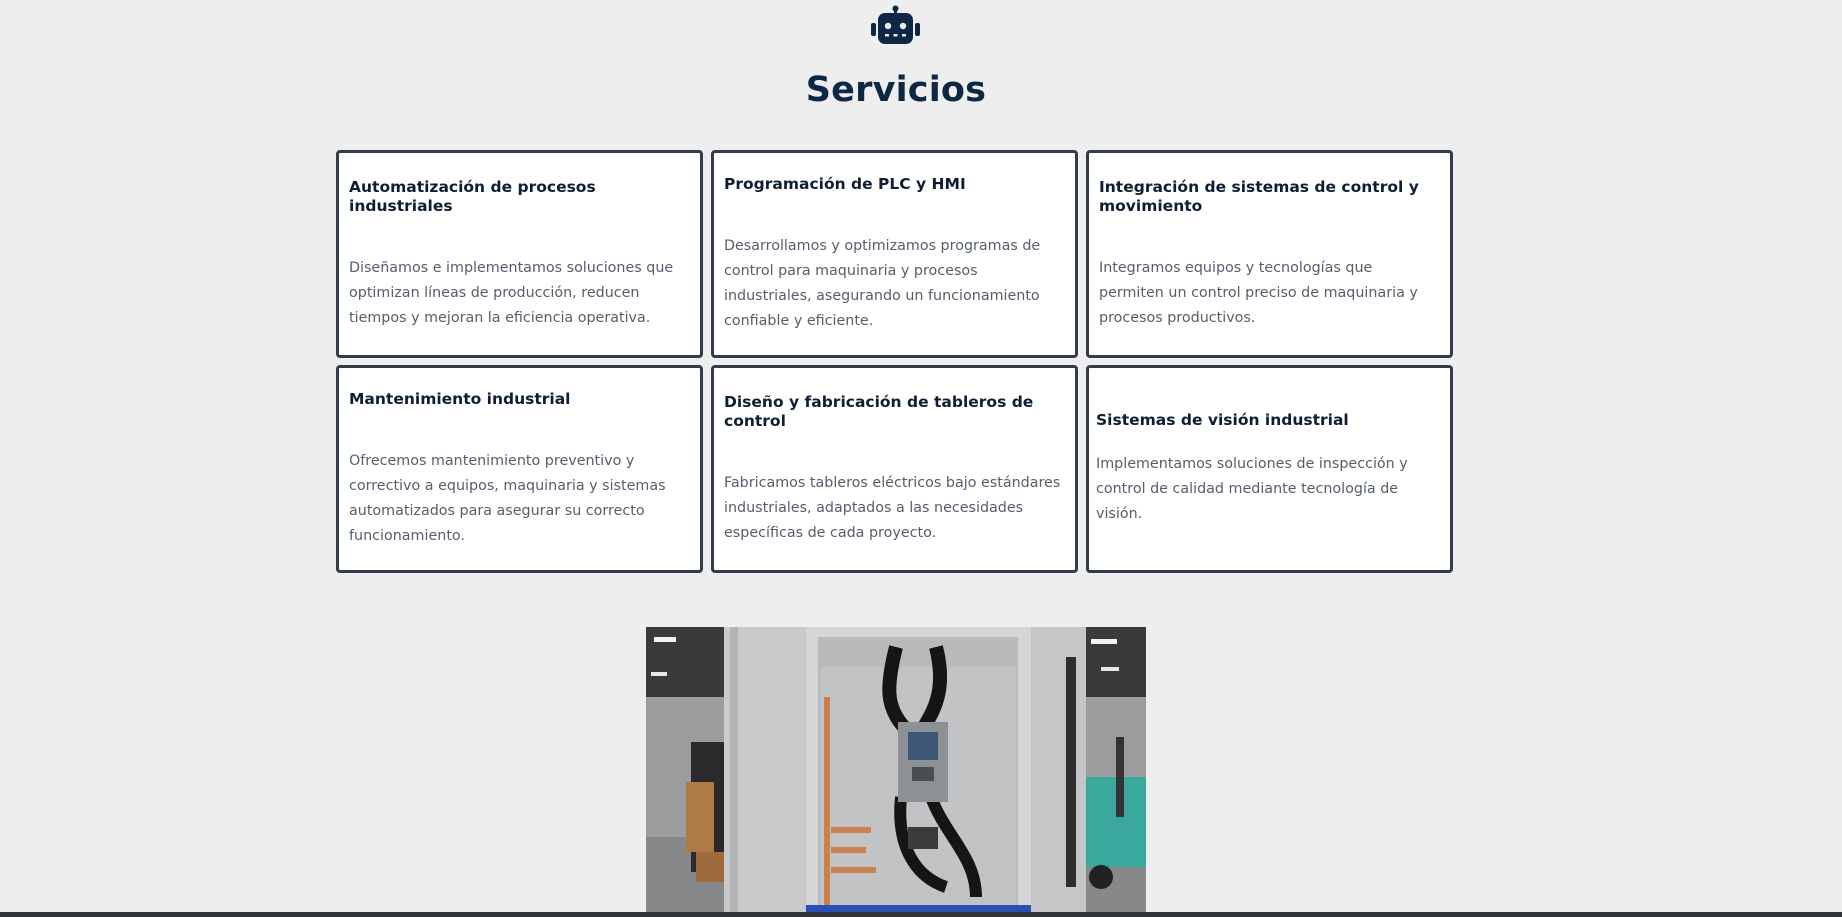 This screenshot has width=1842, height=917. What do you see at coordinates (472, 196) in the screenshot?
I see `service-card-title: Automatización de procesos industriales` at bounding box center [472, 196].